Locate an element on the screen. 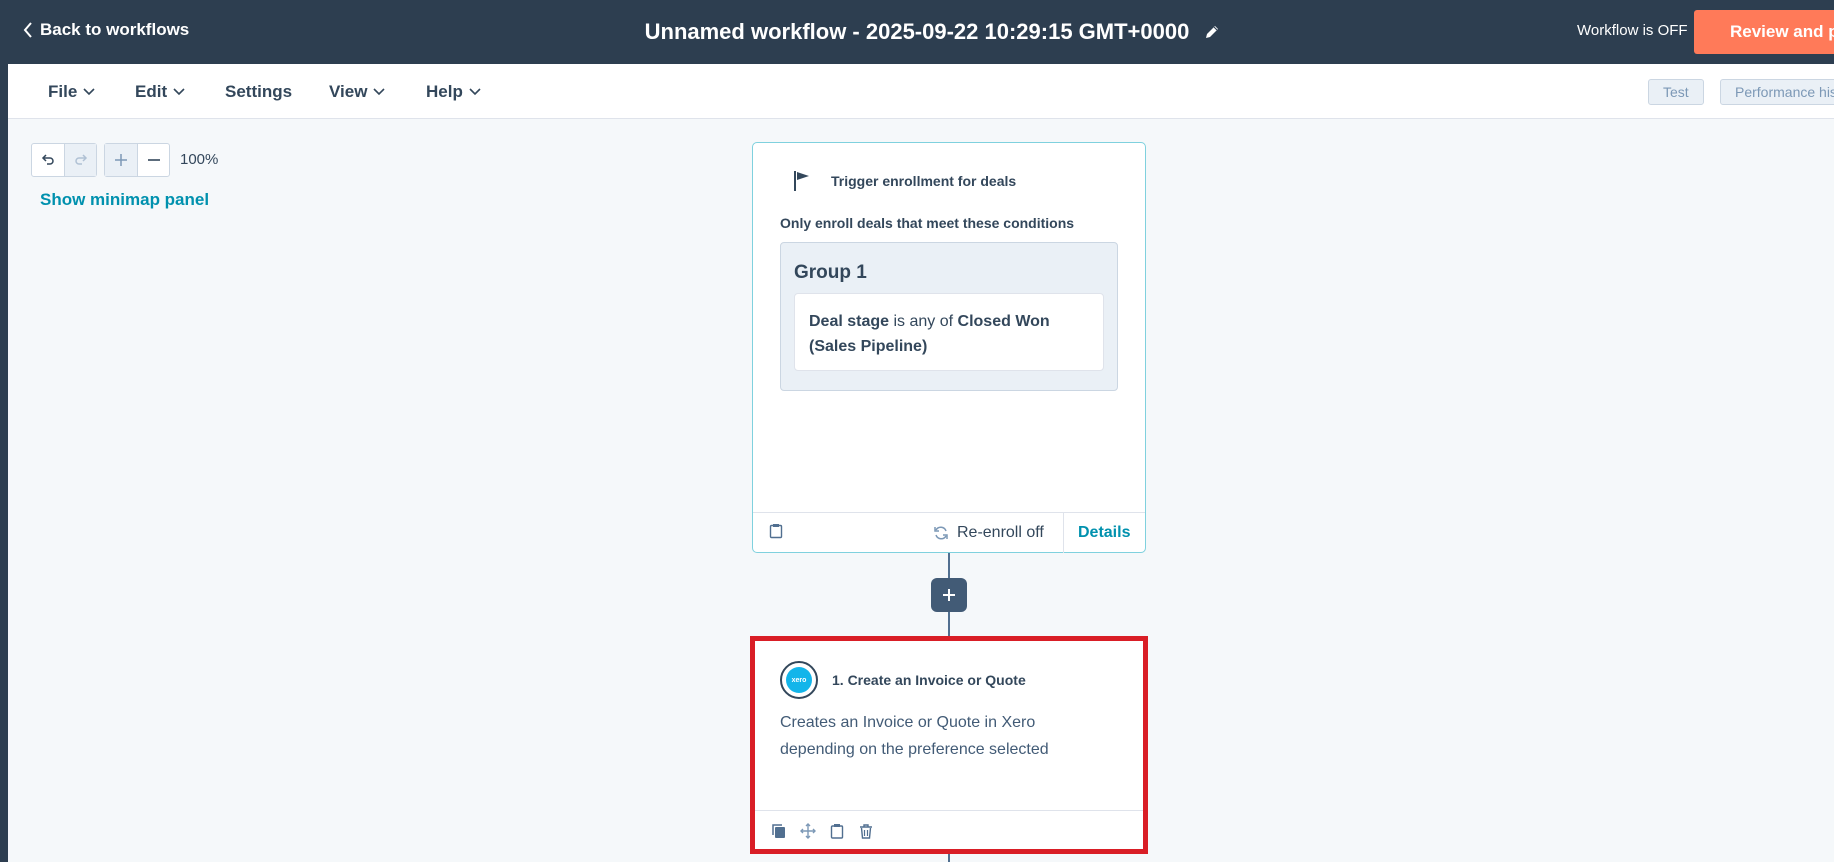 The width and height of the screenshot is (1834, 862). trash-icon is located at coordinates (866, 831).